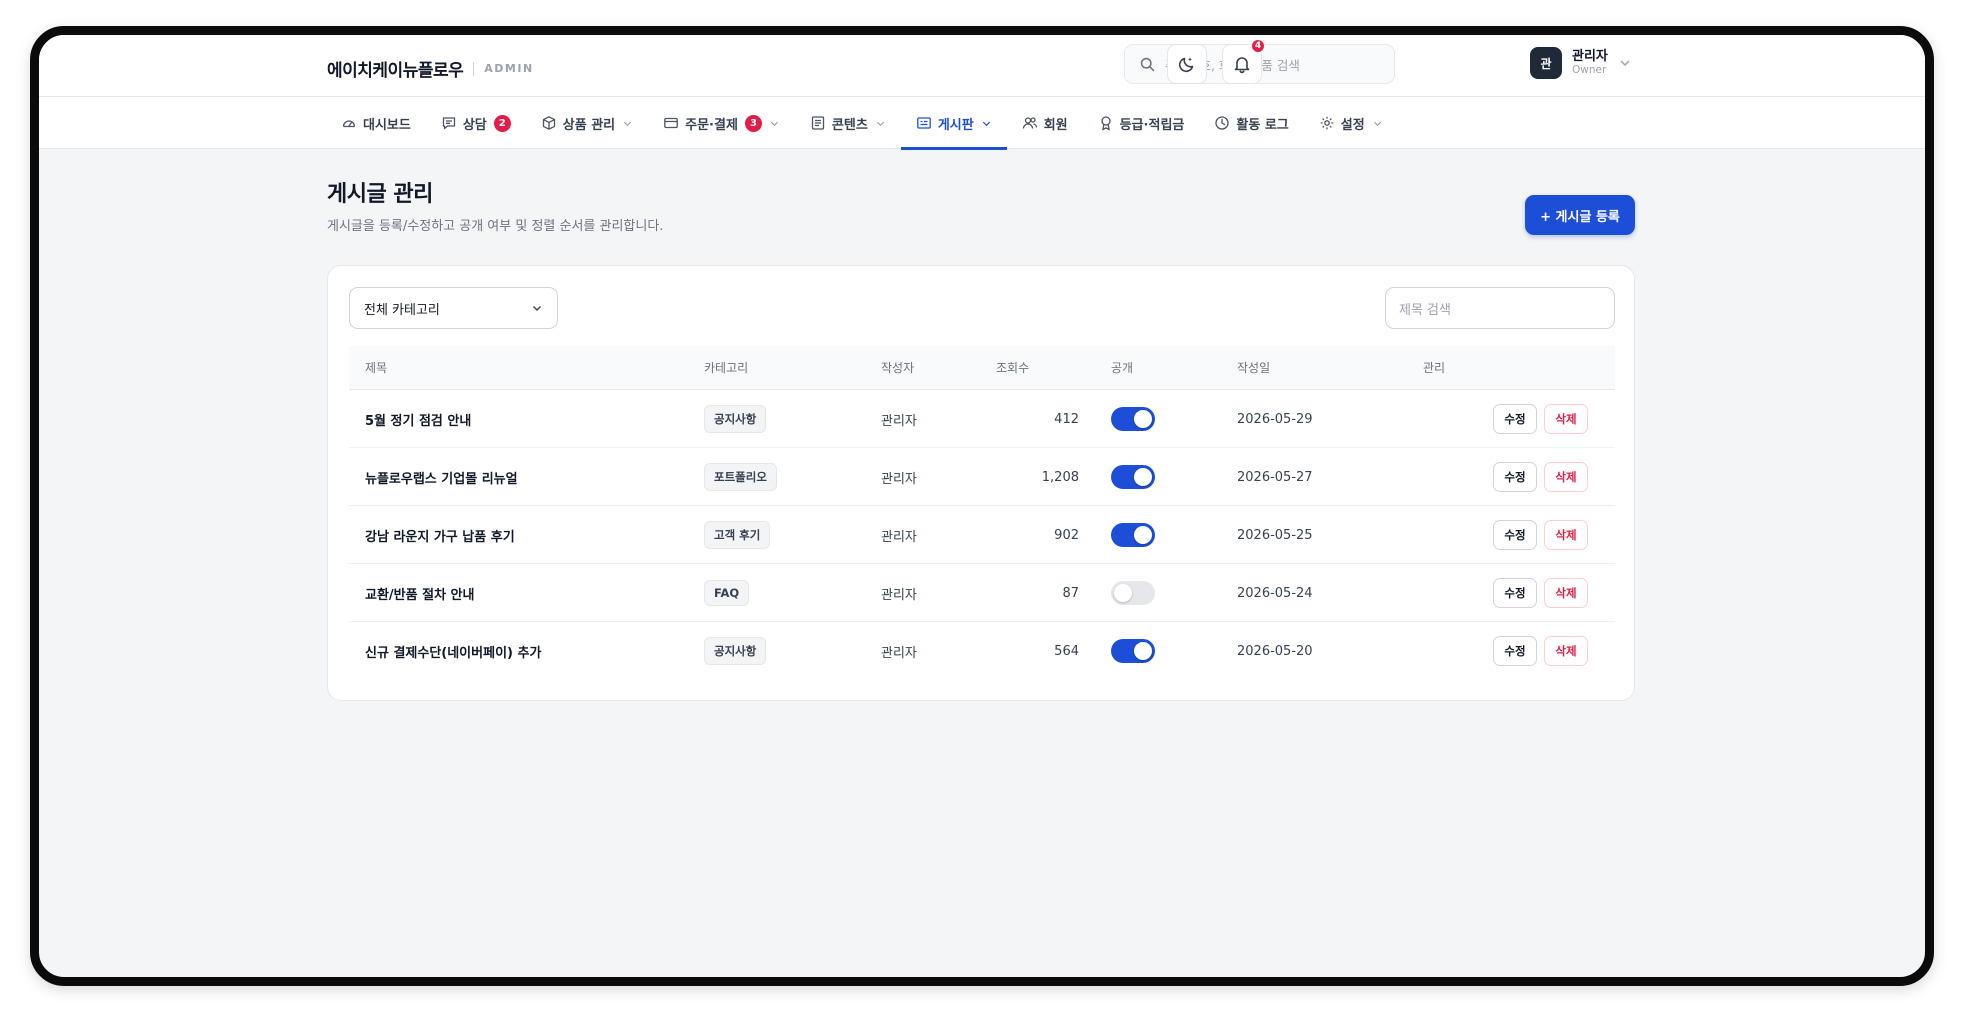 The height and width of the screenshot is (1021, 1964). I want to click on theme-toggle-button, so click(1187, 64).